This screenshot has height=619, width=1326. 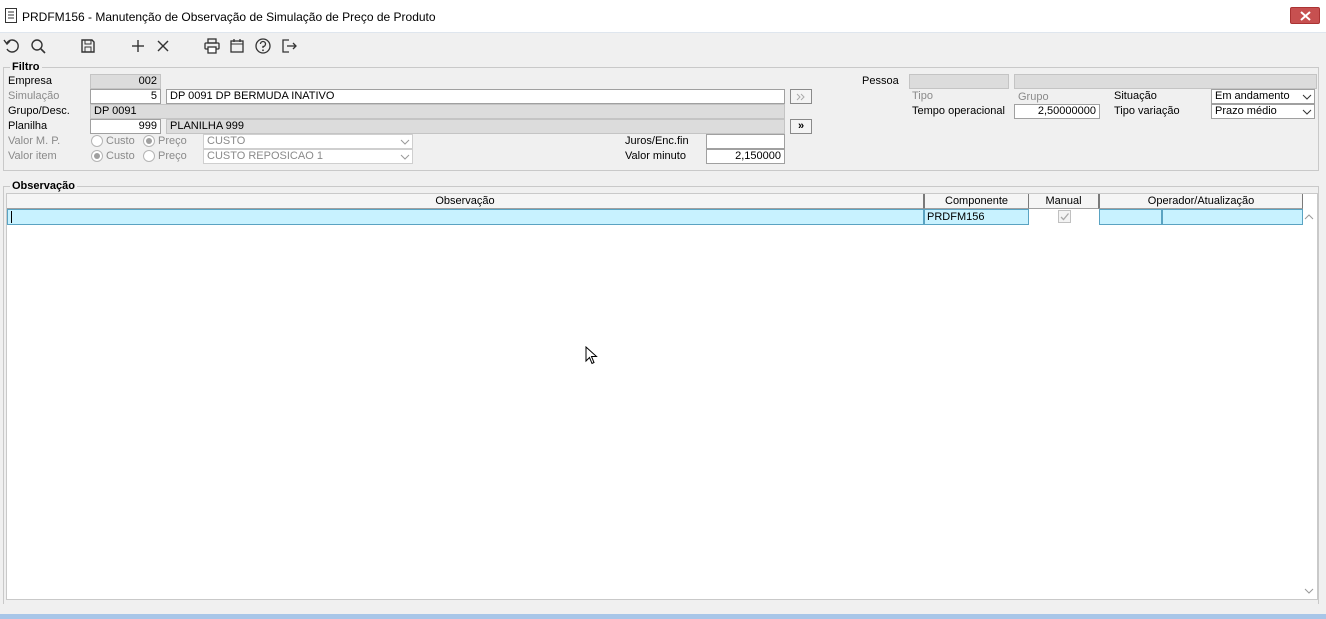 I want to click on exit-button, so click(x=289, y=46).